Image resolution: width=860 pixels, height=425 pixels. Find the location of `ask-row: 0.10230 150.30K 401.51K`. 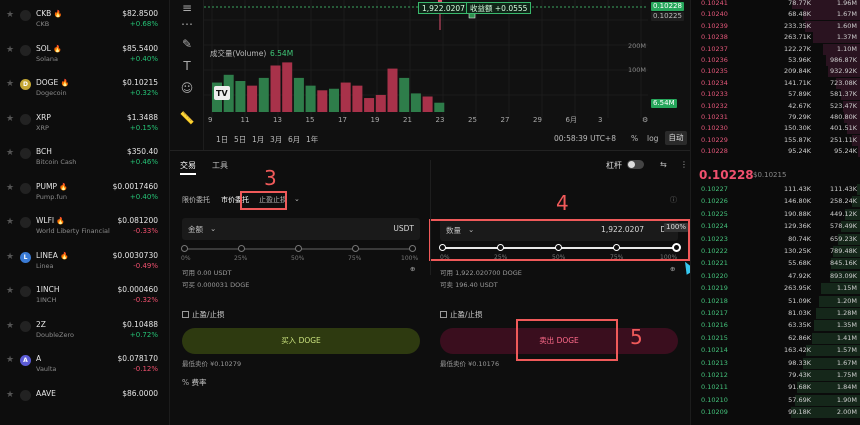

ask-row: 0.10230 150.30K 401.51K is located at coordinates (775, 129).